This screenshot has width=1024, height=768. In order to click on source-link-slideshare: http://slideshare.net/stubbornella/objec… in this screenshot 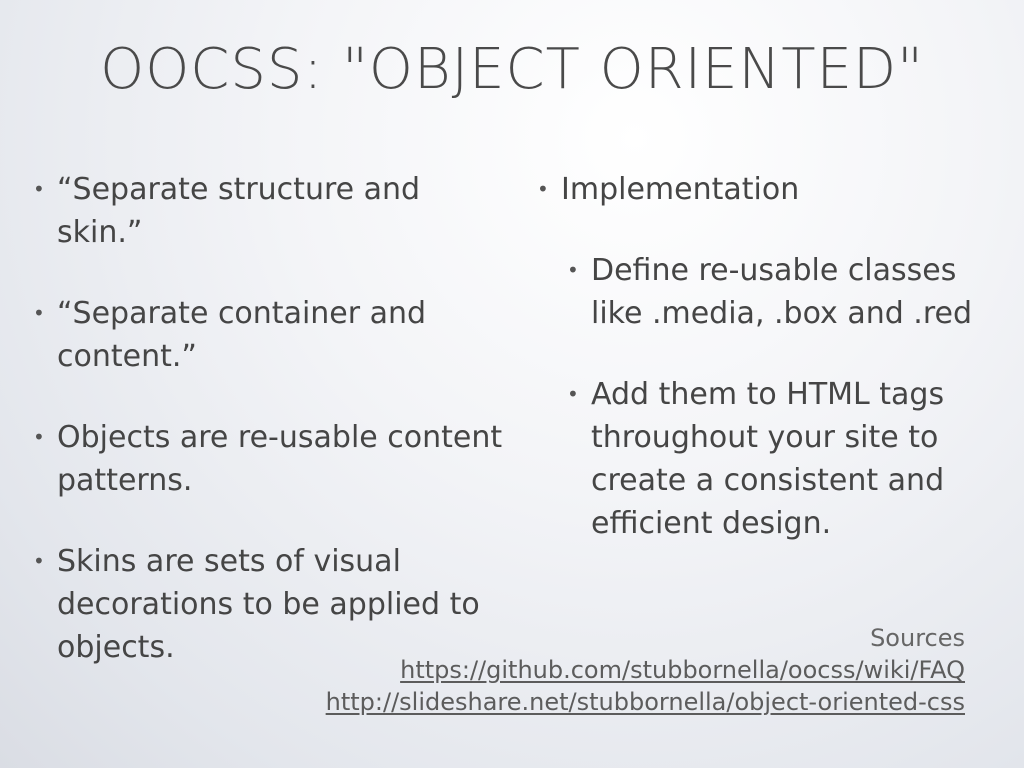, I will do `click(645, 702)`.